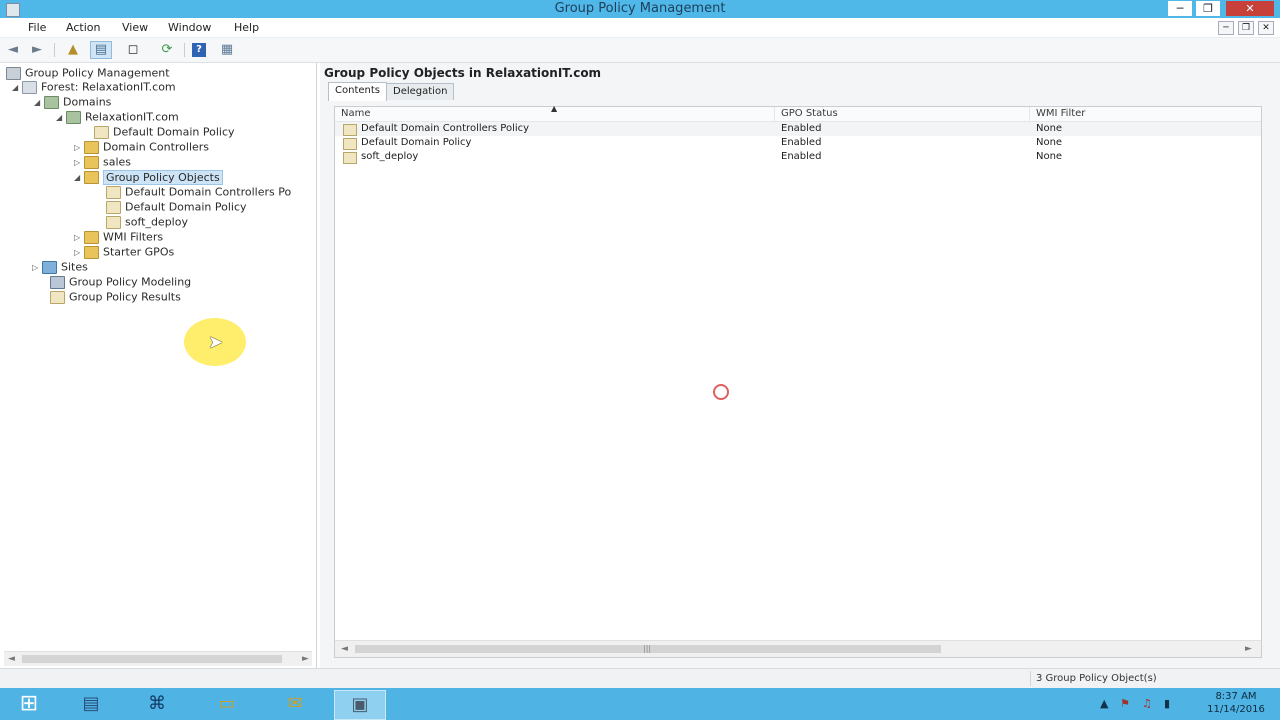 This screenshot has height=720, width=1280. Describe the element at coordinates (246, 27) in the screenshot. I see `menu-help: Help` at that location.